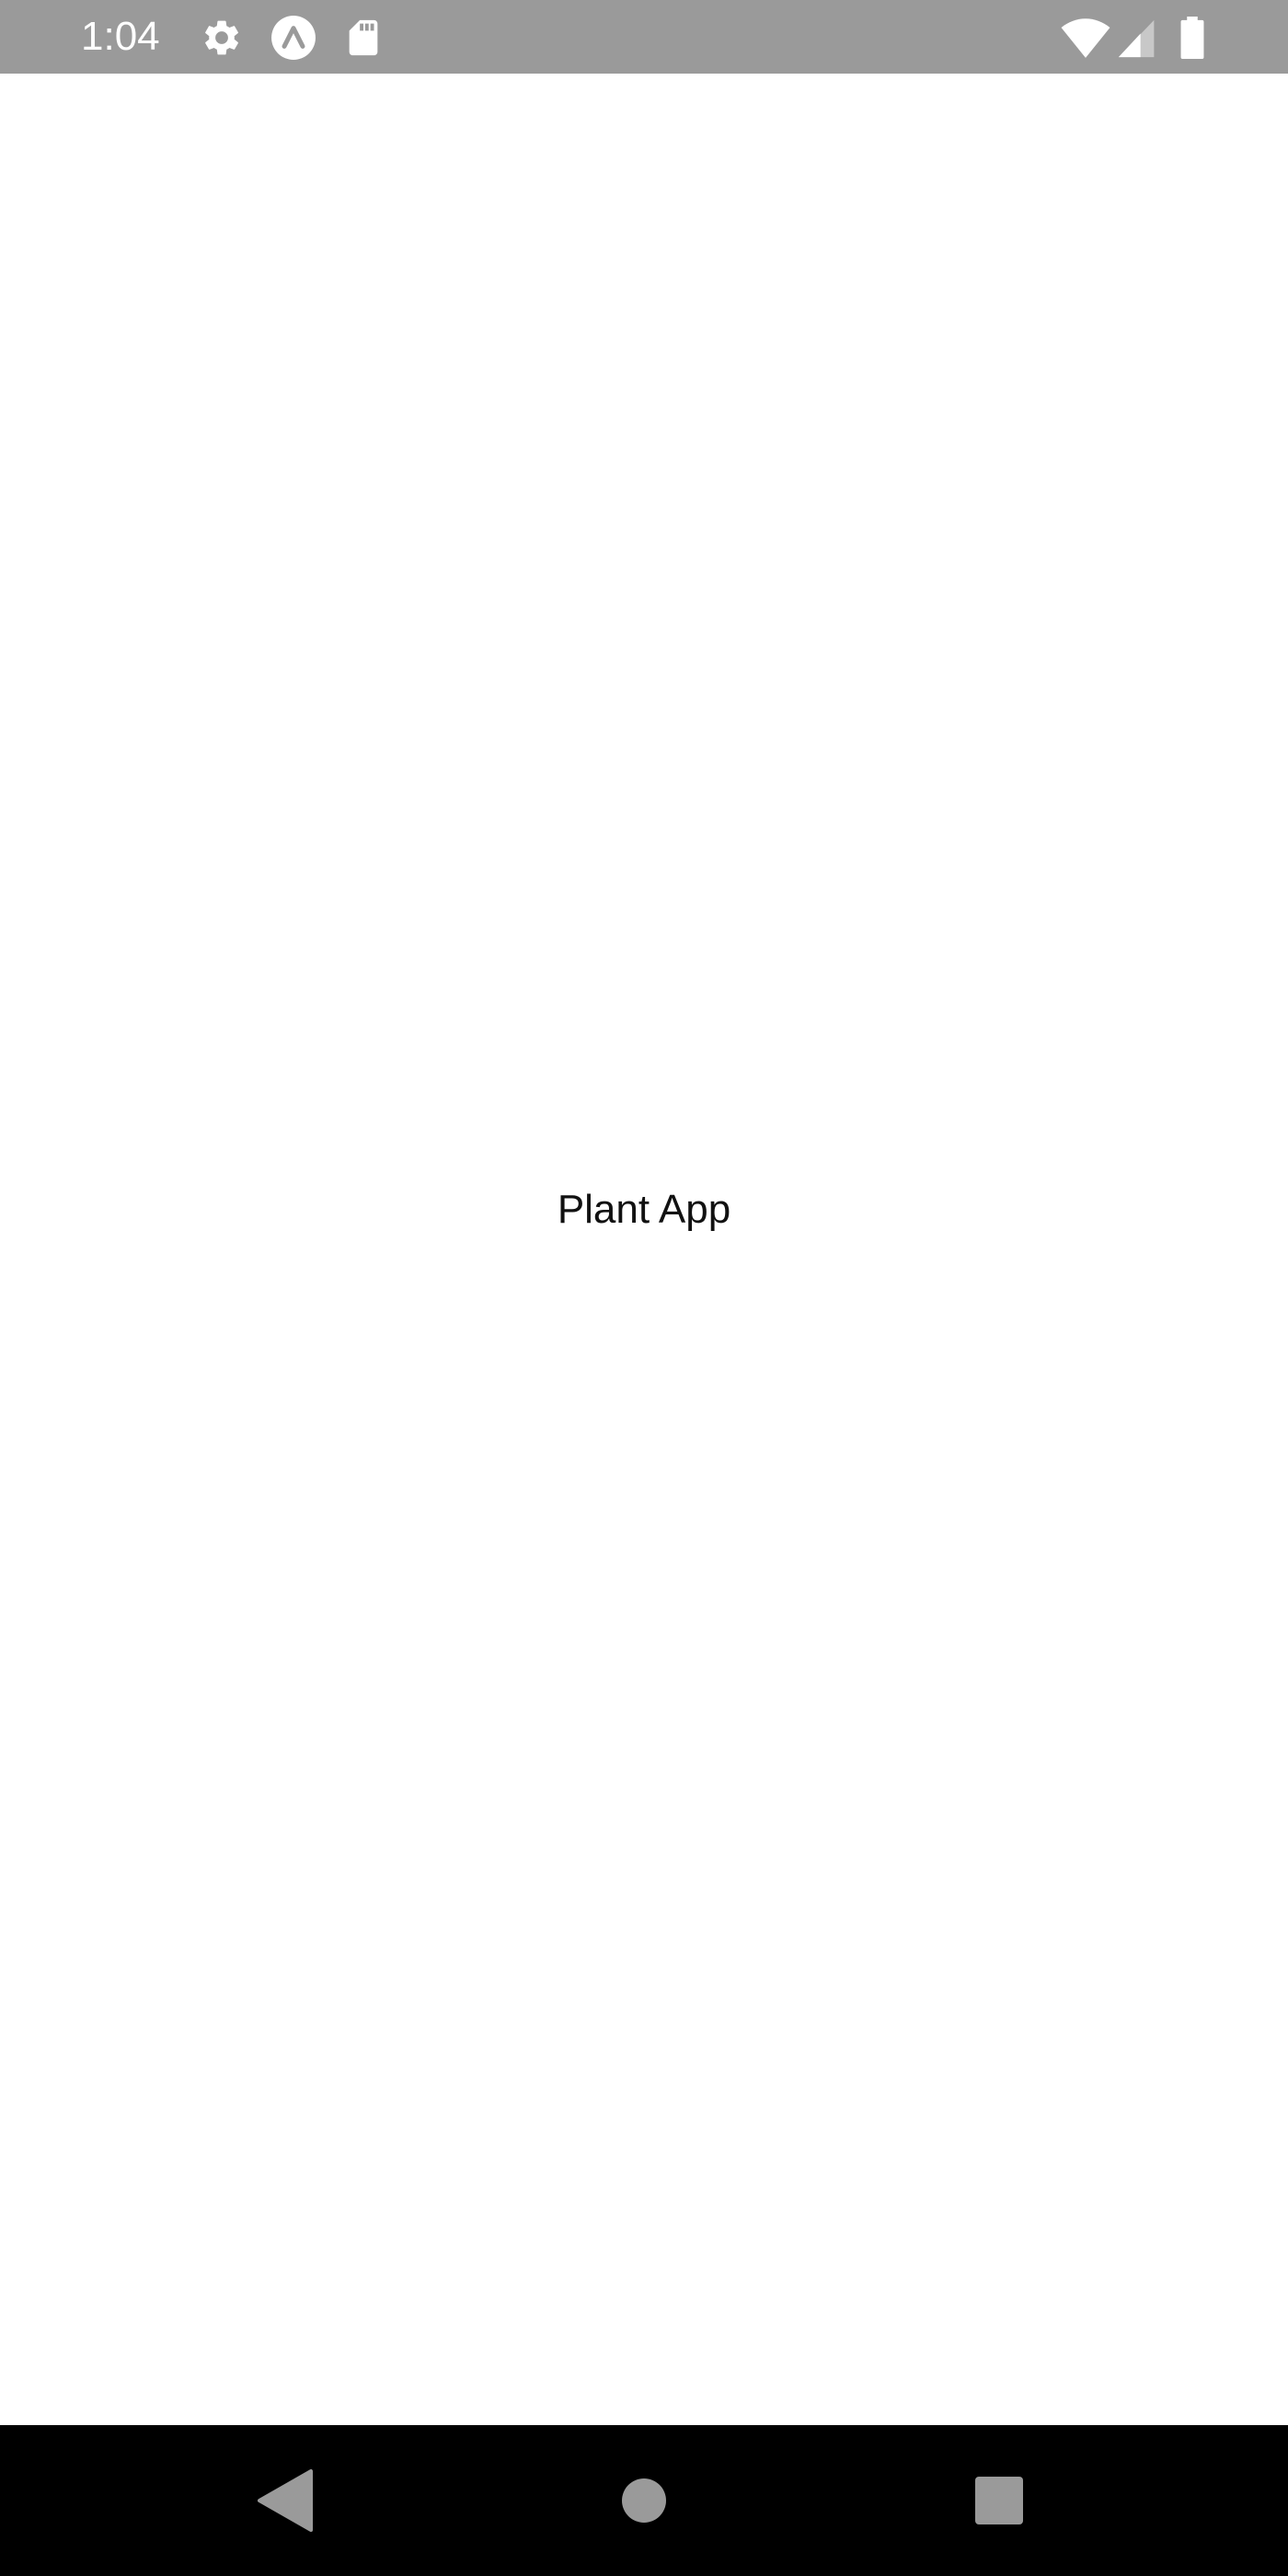  I want to click on sd-card-icon, so click(363, 38).